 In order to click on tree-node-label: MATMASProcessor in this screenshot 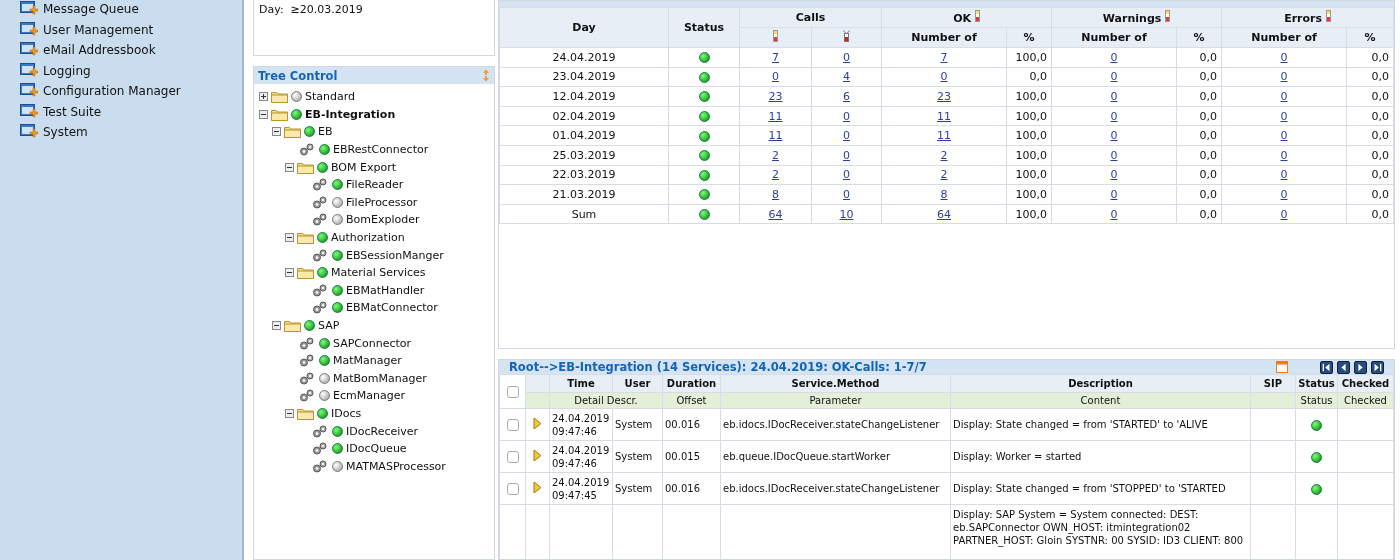, I will do `click(396, 466)`.